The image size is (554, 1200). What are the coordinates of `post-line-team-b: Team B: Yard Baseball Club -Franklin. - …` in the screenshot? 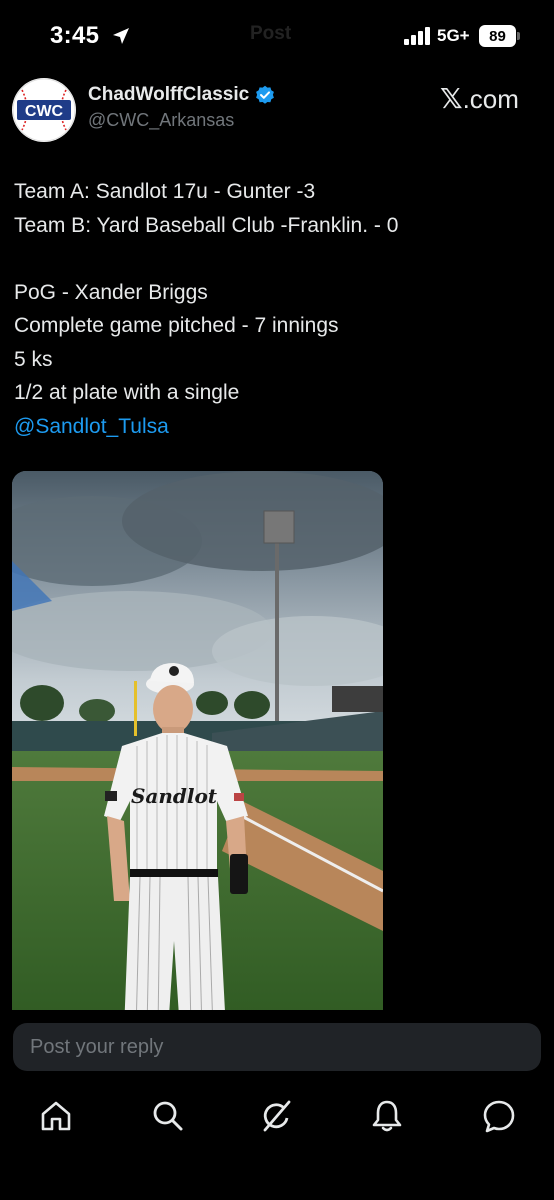 It's located at (206, 225).